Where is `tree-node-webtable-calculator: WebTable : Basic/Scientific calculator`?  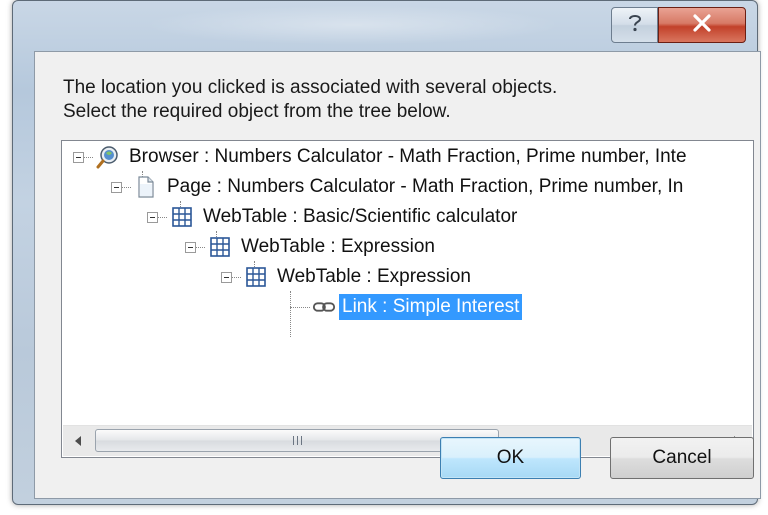 tree-node-webtable-calculator: WebTable : Basic/Scientific calculator is located at coordinates (333, 217).